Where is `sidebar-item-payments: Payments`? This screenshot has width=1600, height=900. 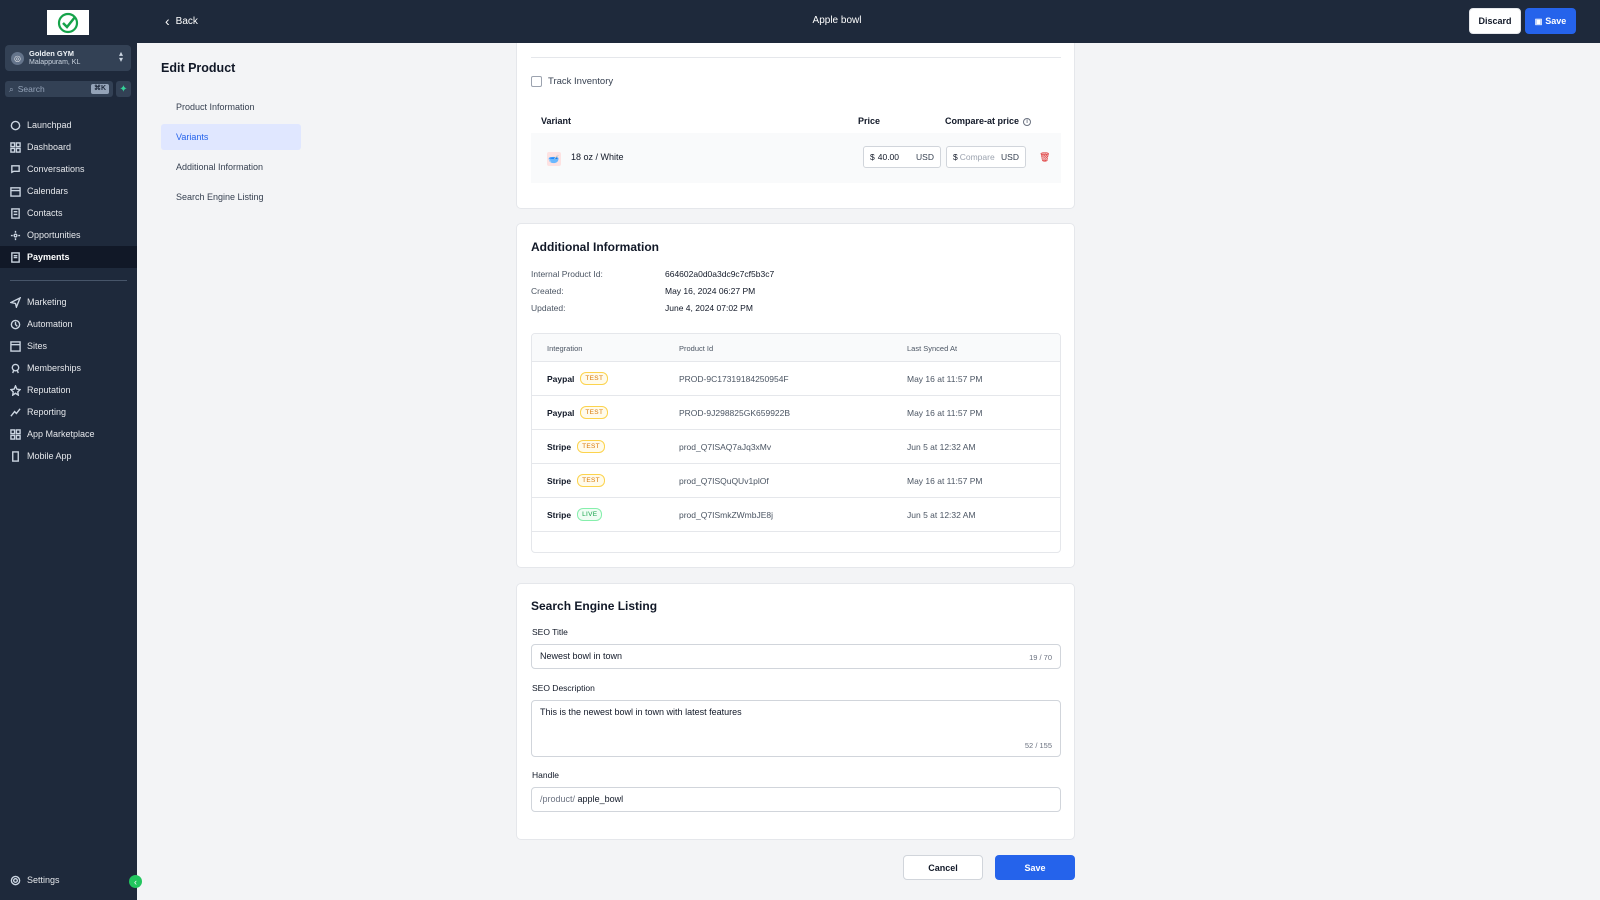
sidebar-item-payments: Payments is located at coordinates (68, 257).